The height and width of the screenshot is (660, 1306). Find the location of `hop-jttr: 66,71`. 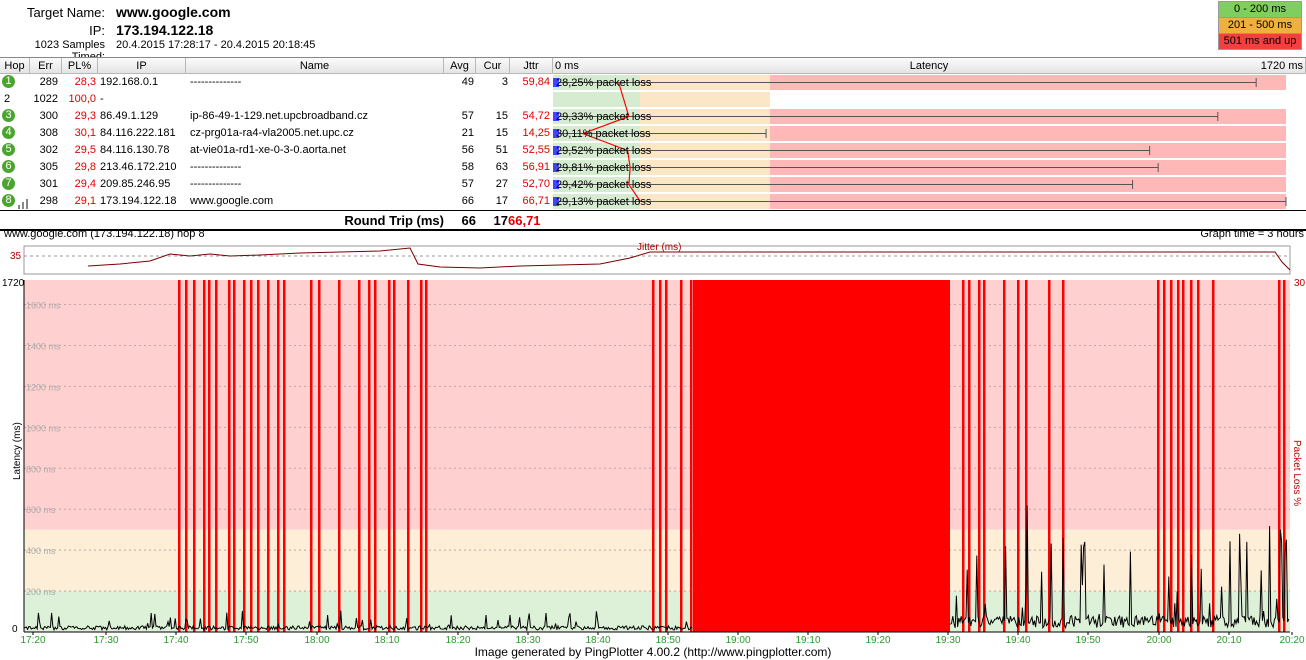

hop-jttr: 66,71 is located at coordinates (536, 201).